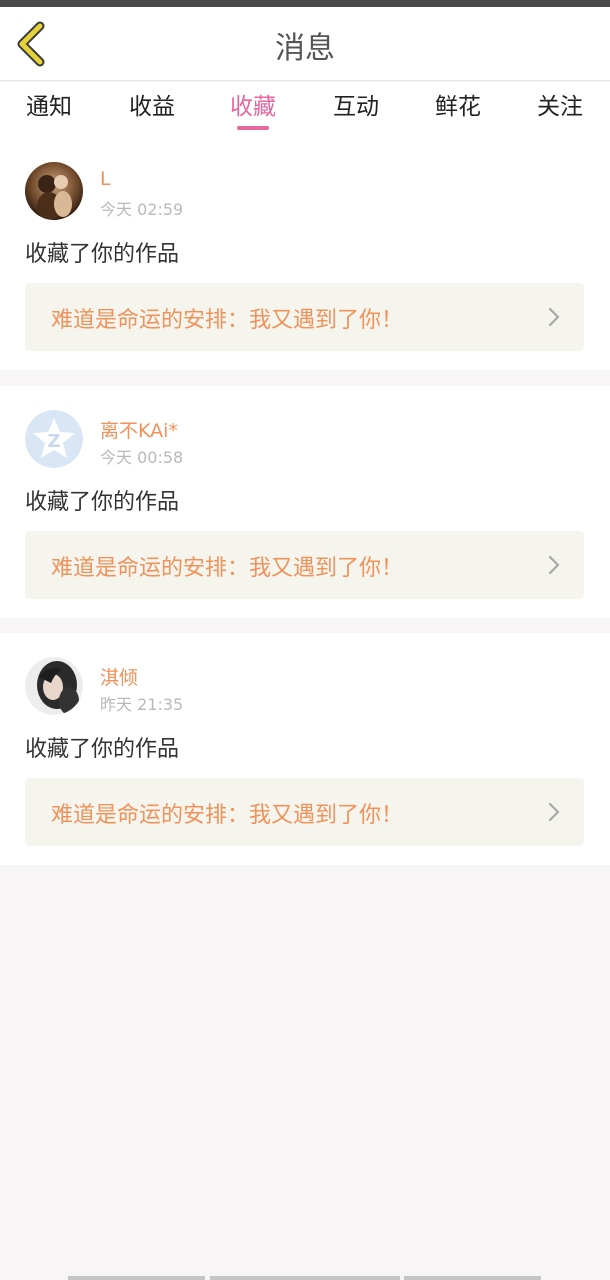  I want to click on tab-favorites: 收藏, so click(253, 104).